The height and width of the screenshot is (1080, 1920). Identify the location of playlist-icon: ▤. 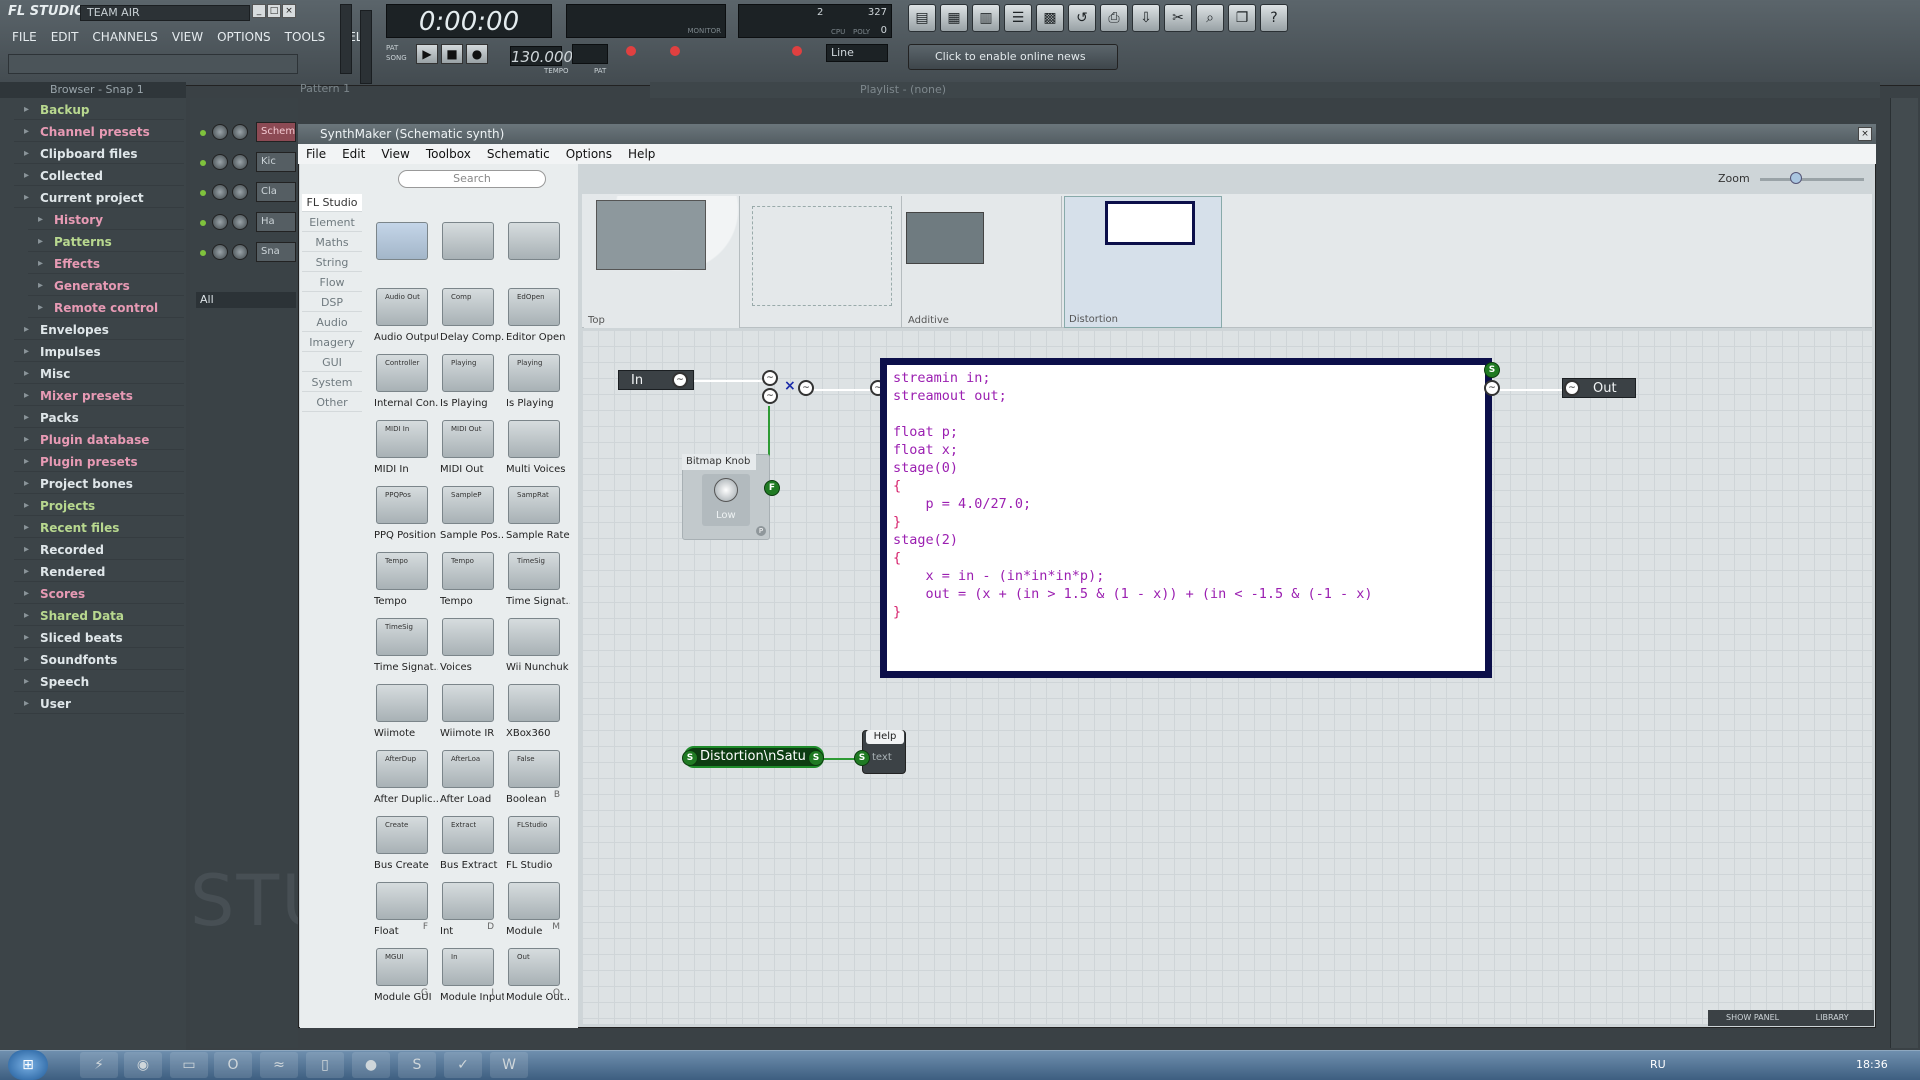
(922, 18).